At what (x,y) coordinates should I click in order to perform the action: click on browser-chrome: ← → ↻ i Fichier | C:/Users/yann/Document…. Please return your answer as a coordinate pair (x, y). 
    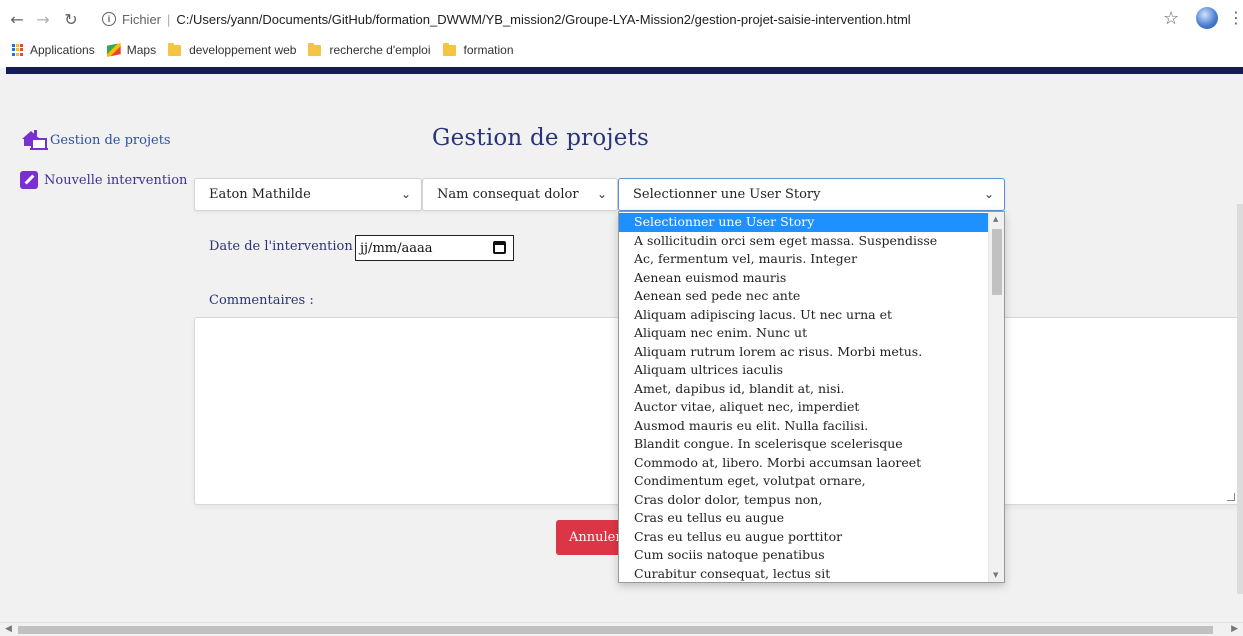
    Looking at the image, I should click on (621, 34).